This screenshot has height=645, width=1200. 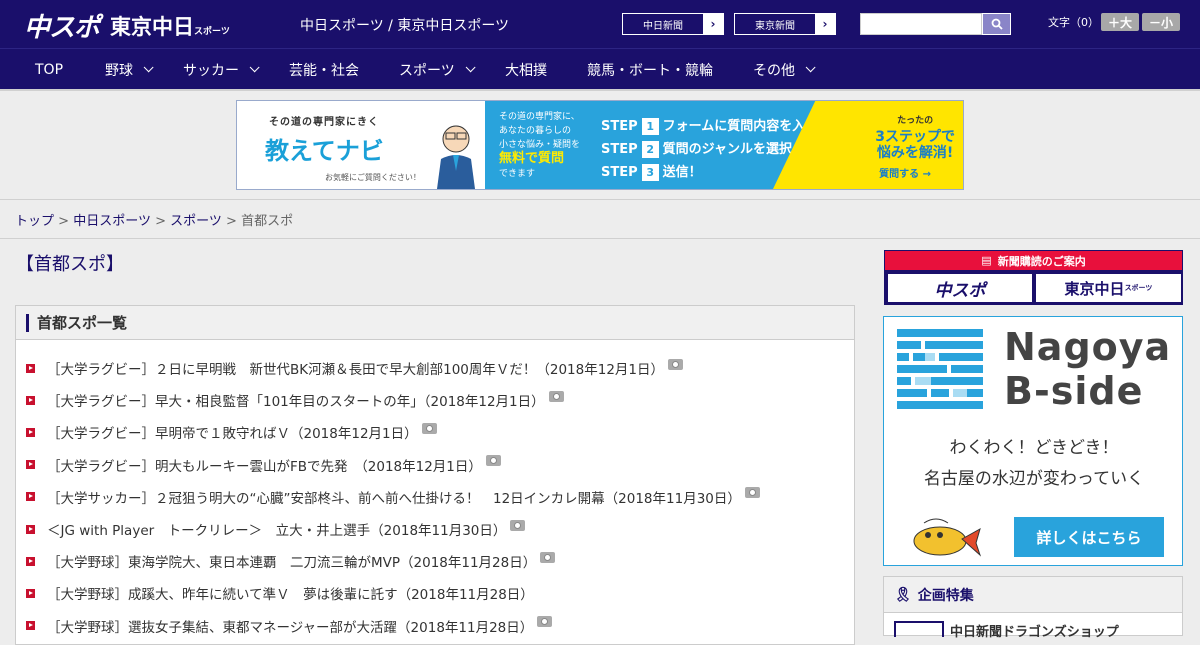 I want to click on article-list-item: ［大学ラグビー］早明帝で１敗守ればＶ（2018年12月1日）, so click(x=393, y=432).